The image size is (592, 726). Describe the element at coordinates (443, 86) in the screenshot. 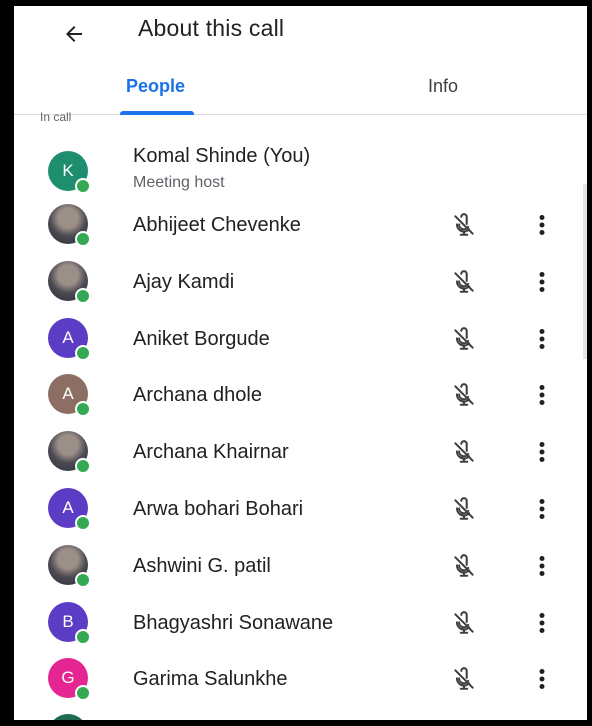

I see `tab-info: Info` at that location.